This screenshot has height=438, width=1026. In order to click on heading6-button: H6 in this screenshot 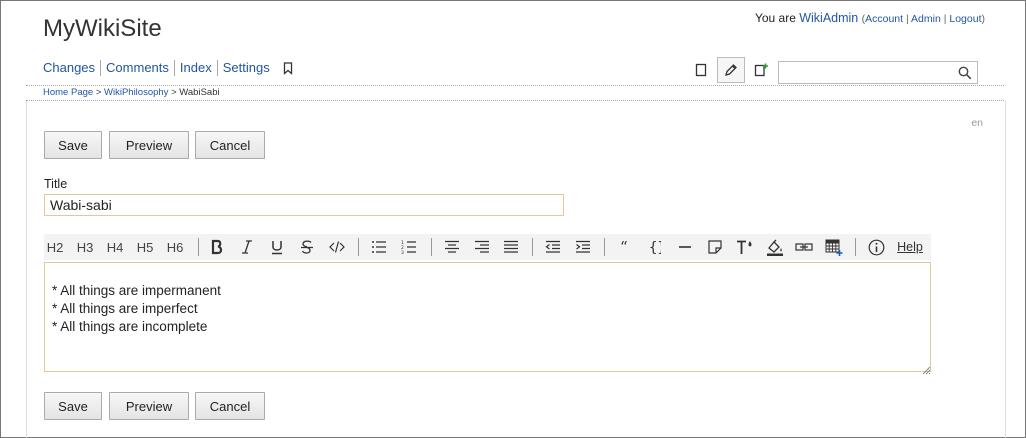, I will do `click(175, 247)`.